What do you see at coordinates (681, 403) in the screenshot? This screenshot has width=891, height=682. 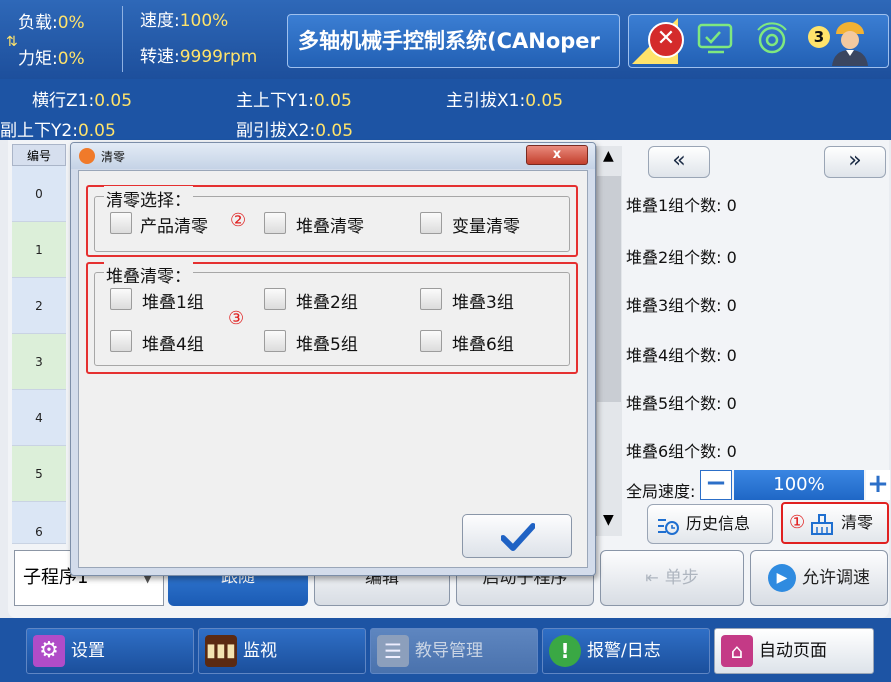 I see `stack-count-5: 堆叠5组个数: 0` at bounding box center [681, 403].